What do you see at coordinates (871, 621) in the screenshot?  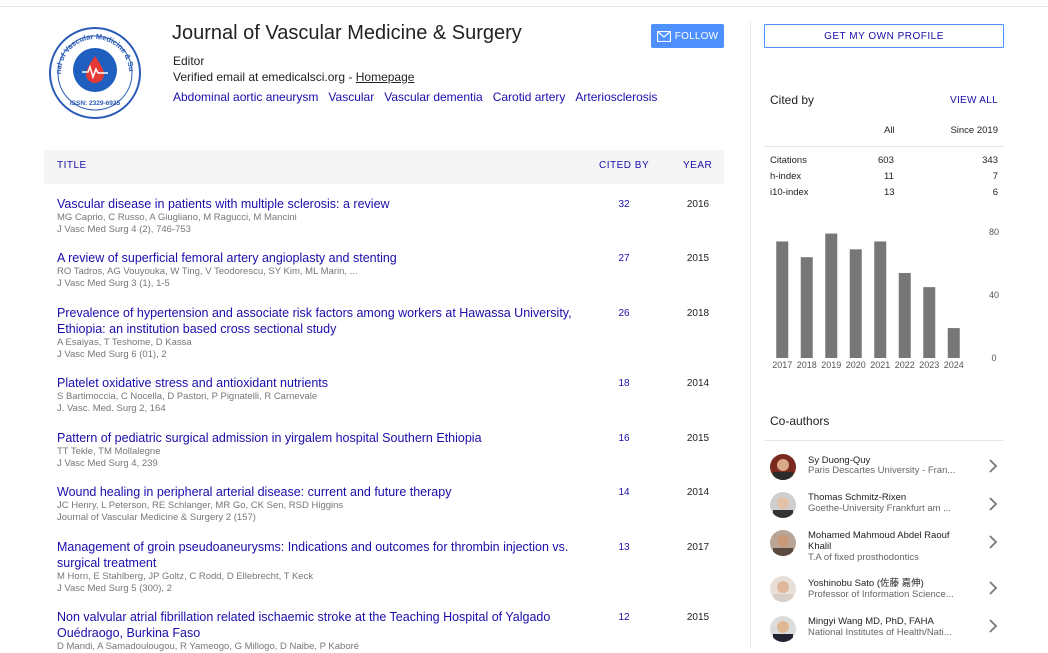 I see `coauthor-name: Mingyi Wang MD, PhD, FAHA` at bounding box center [871, 621].